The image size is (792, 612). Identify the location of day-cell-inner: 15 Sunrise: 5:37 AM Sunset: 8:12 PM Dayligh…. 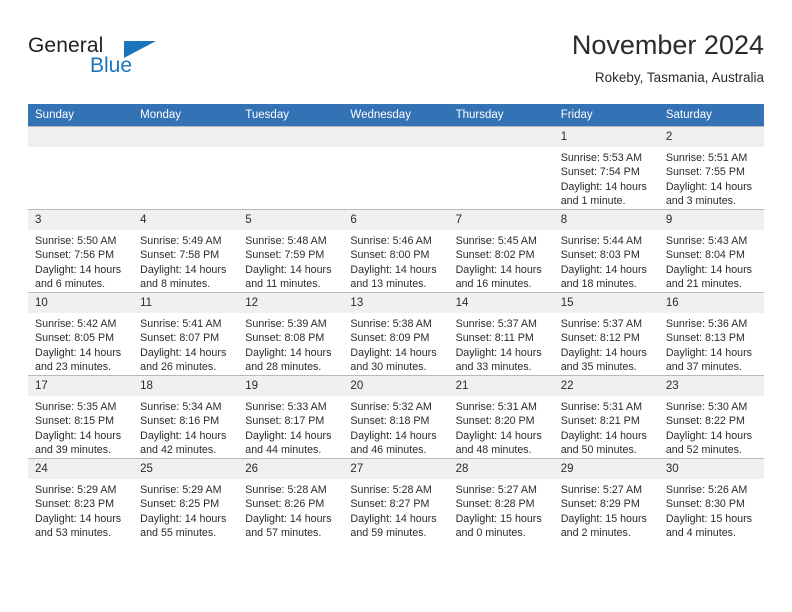
(606, 334).